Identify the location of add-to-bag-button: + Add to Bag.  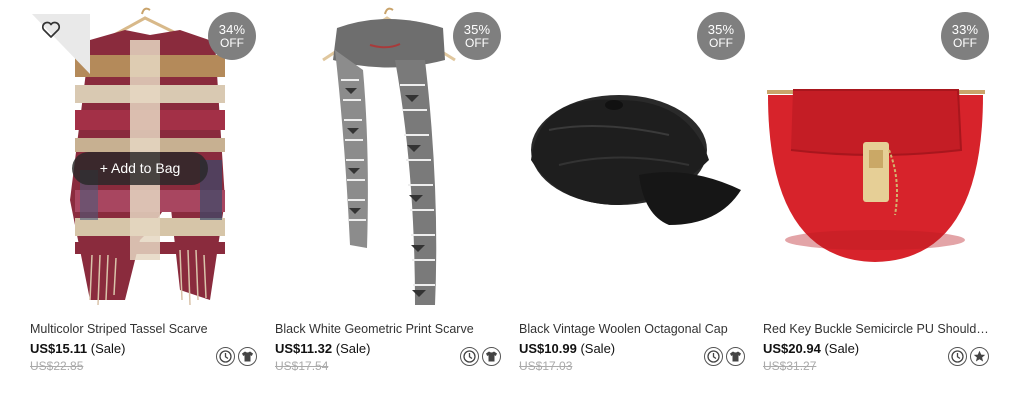
(140, 168).